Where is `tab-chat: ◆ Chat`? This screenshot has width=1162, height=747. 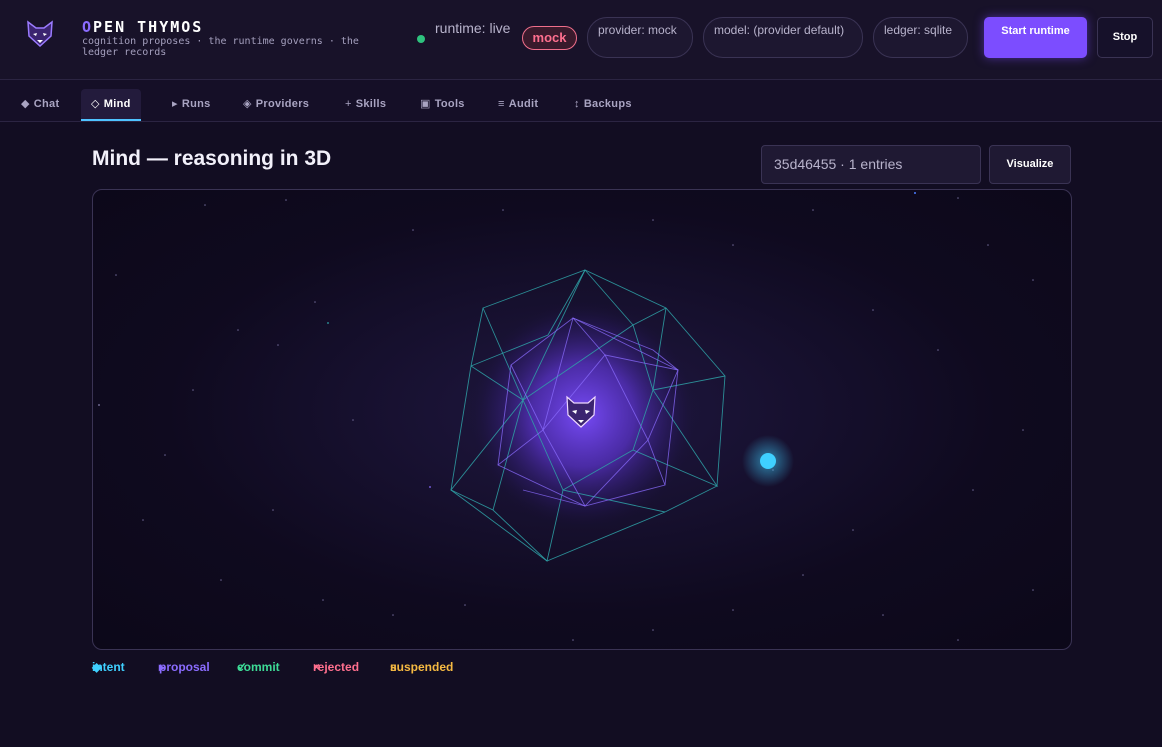
tab-chat: ◆ Chat is located at coordinates (40, 105).